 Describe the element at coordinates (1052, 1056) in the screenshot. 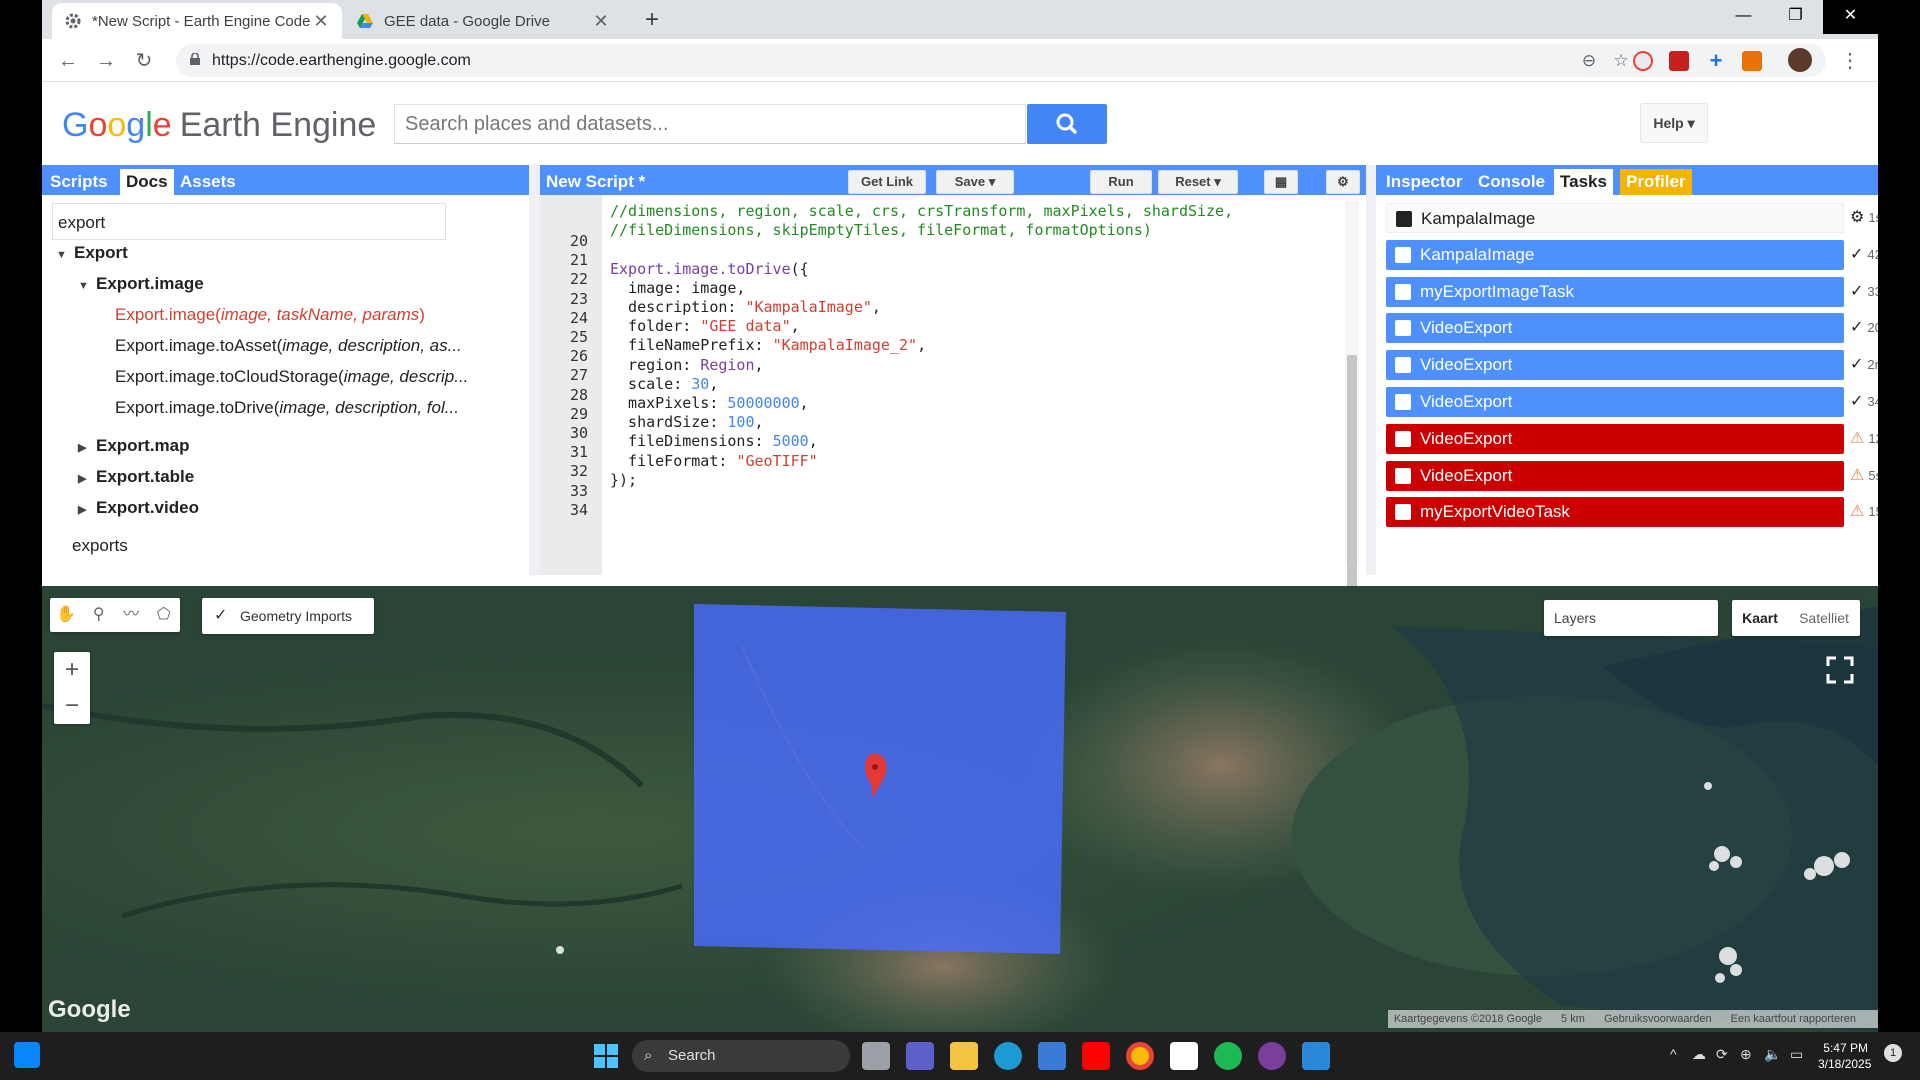

I see `store-icon` at that location.